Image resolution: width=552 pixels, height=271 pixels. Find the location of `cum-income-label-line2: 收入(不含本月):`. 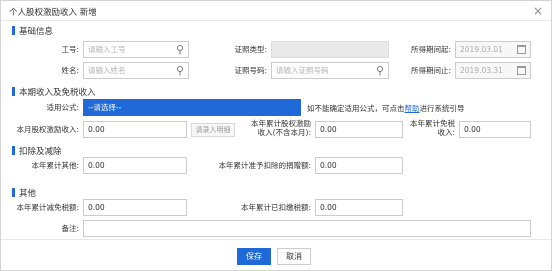

cum-income-label-line2: 收入(不含本月): is located at coordinates (284, 132).